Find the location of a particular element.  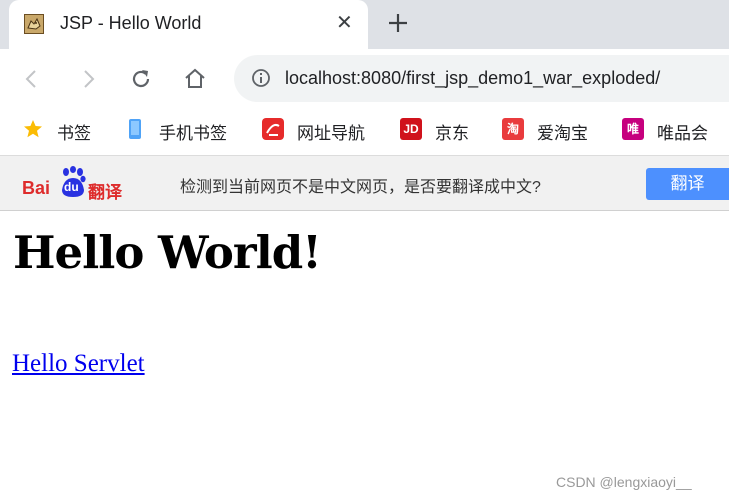

bookmark-label: 手机书签 is located at coordinates (193, 133).